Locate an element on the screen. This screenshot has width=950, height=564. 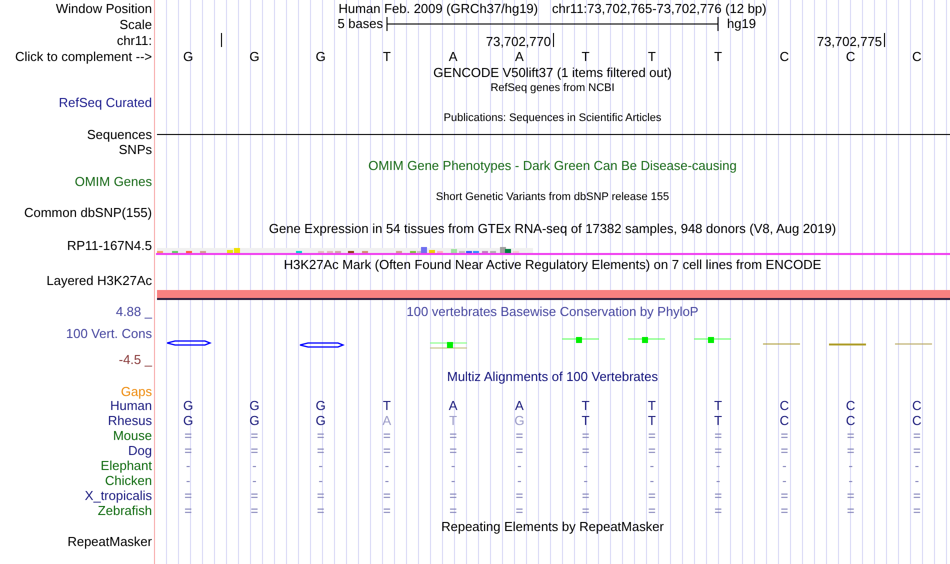
track-title: H3K27Ac Mark (Often Found Near Active Regulatory Elements) on 7 cell lines from ENCODE is located at coordinates (553, 264).